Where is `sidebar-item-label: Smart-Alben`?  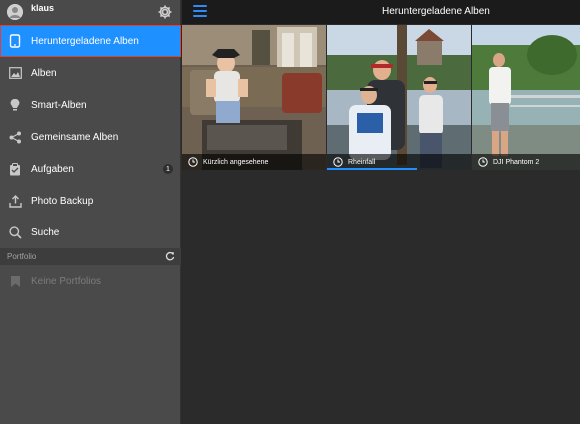
sidebar-item-label: Smart-Alben is located at coordinates (59, 105).